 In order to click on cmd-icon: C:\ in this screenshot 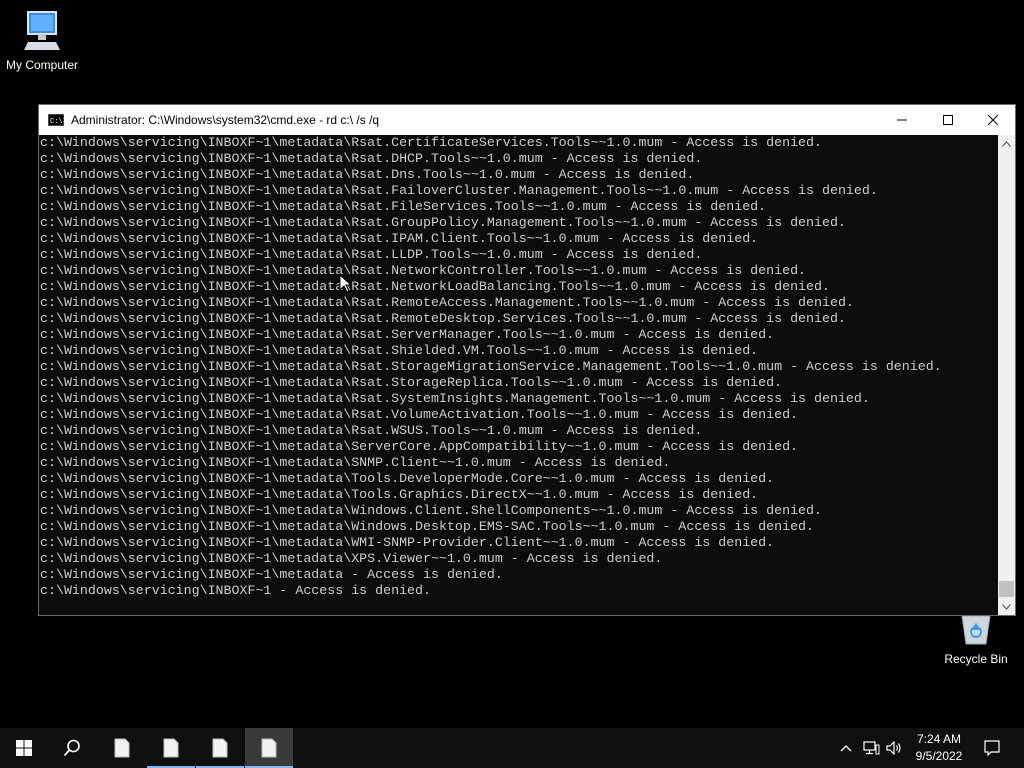, I will do `click(56, 120)`.